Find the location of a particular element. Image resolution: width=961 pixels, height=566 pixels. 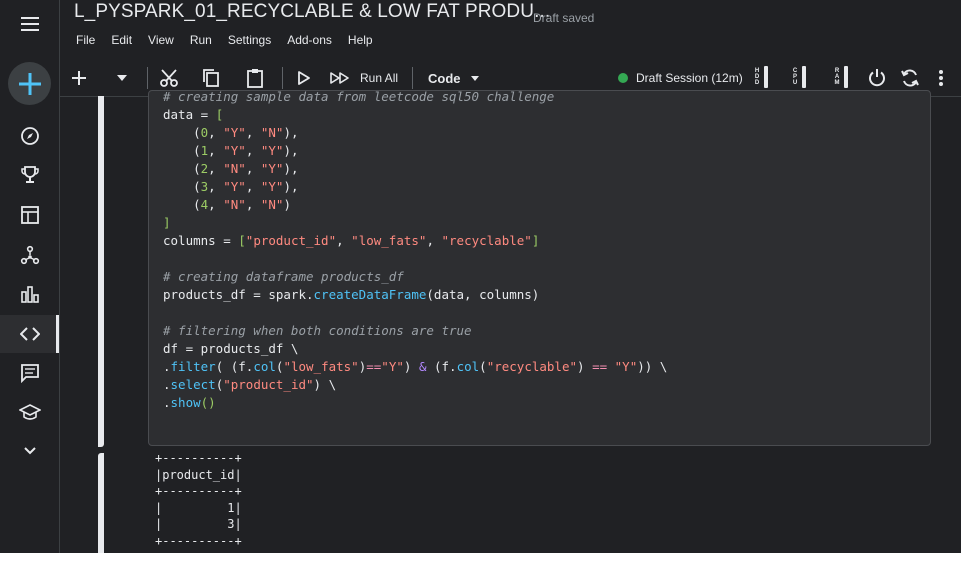

copy-button is located at coordinates (211, 78).